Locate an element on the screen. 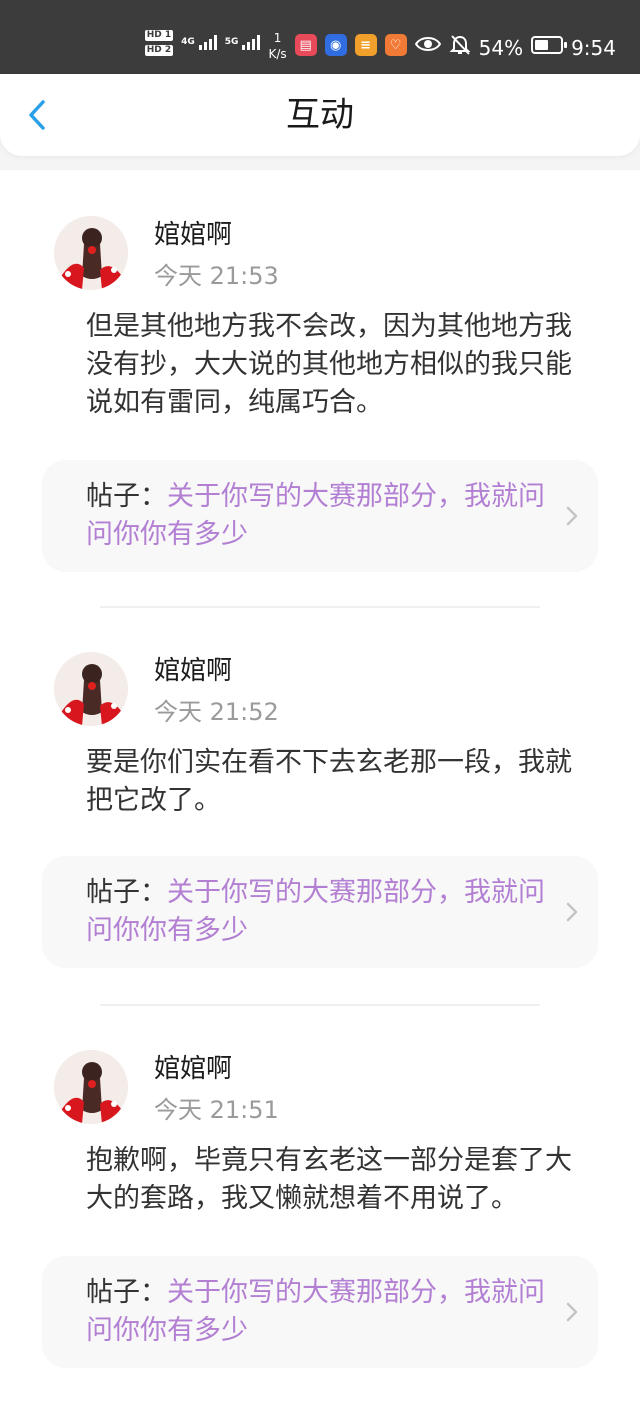 This screenshot has height=1422, width=640. timestamp: 今天 21:51 is located at coordinates (216, 1110).